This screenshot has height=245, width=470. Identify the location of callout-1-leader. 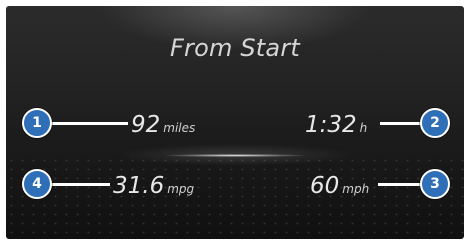
(89, 123).